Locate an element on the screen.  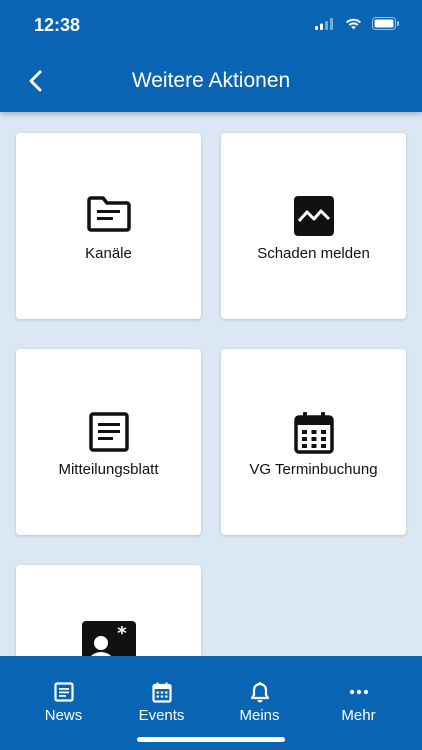
tab-mehr: Mehr is located at coordinates (358, 691).